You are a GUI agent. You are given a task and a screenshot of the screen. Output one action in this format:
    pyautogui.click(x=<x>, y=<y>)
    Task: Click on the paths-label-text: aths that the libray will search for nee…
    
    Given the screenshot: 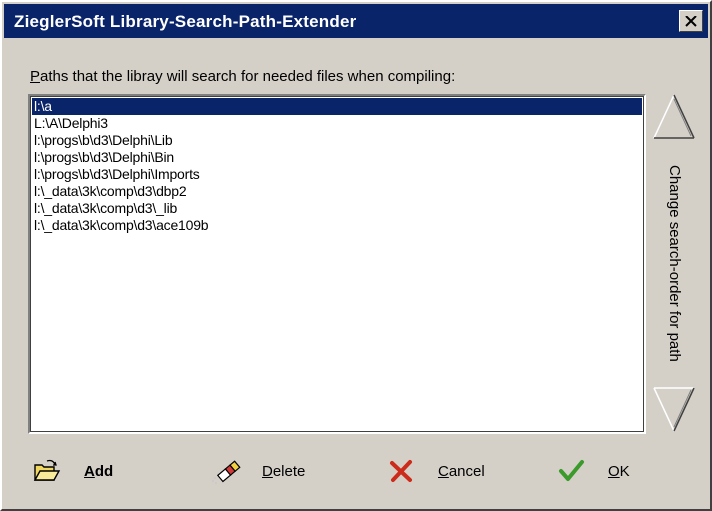 What is the action you would take?
    pyautogui.click(x=248, y=76)
    